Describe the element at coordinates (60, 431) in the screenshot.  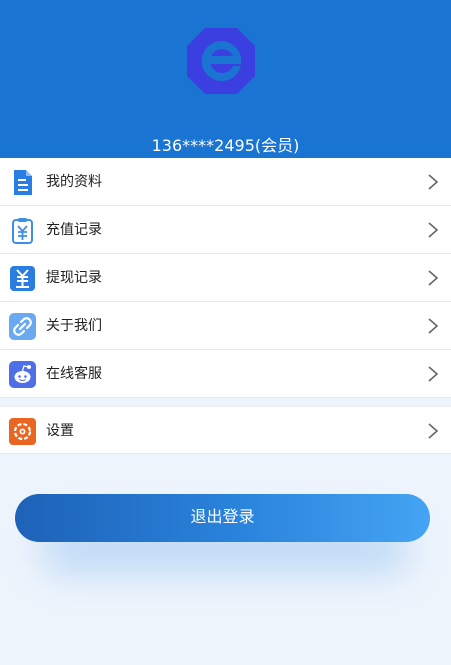
I see `menu-item-label: 设置` at that location.